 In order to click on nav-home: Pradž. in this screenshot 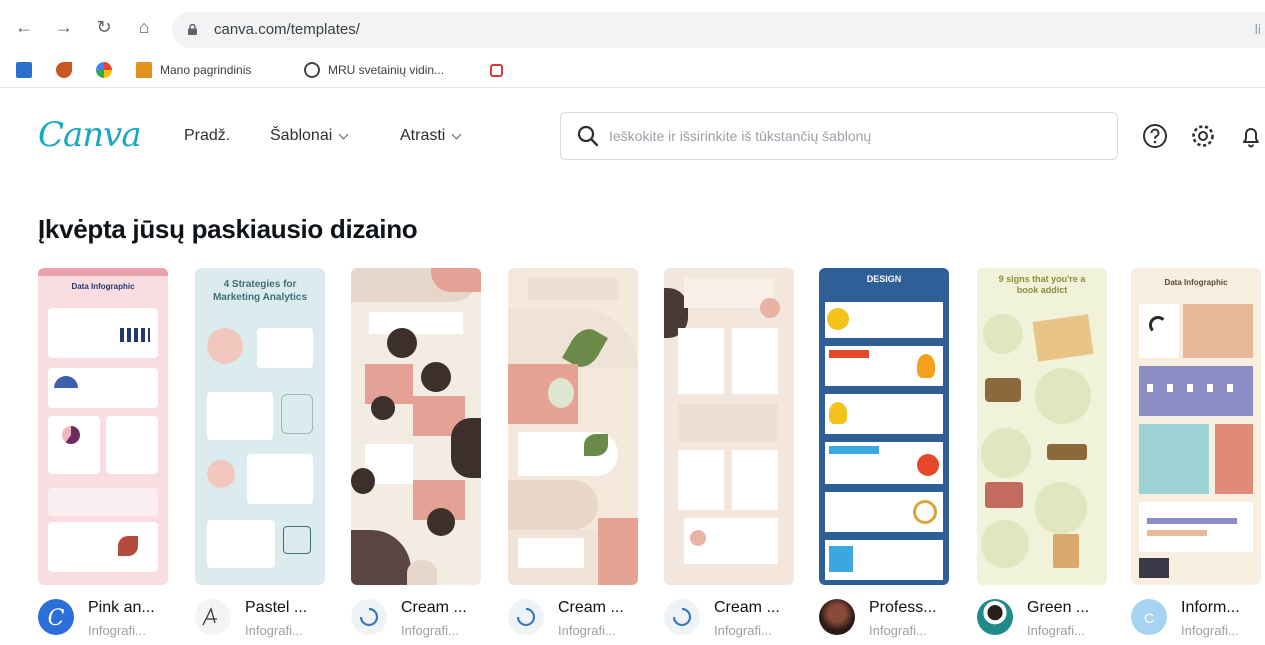, I will do `click(207, 136)`.